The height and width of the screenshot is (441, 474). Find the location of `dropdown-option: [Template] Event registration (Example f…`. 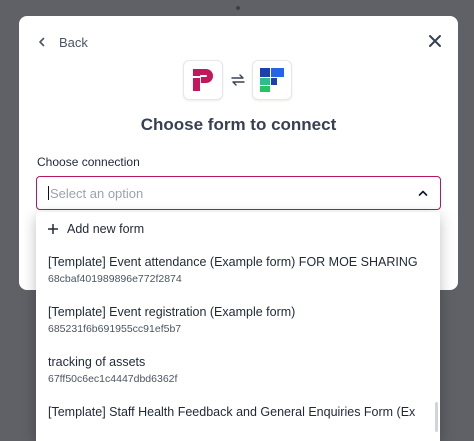

dropdown-option: [Template] Event registration (Example f… is located at coordinates (243, 320).